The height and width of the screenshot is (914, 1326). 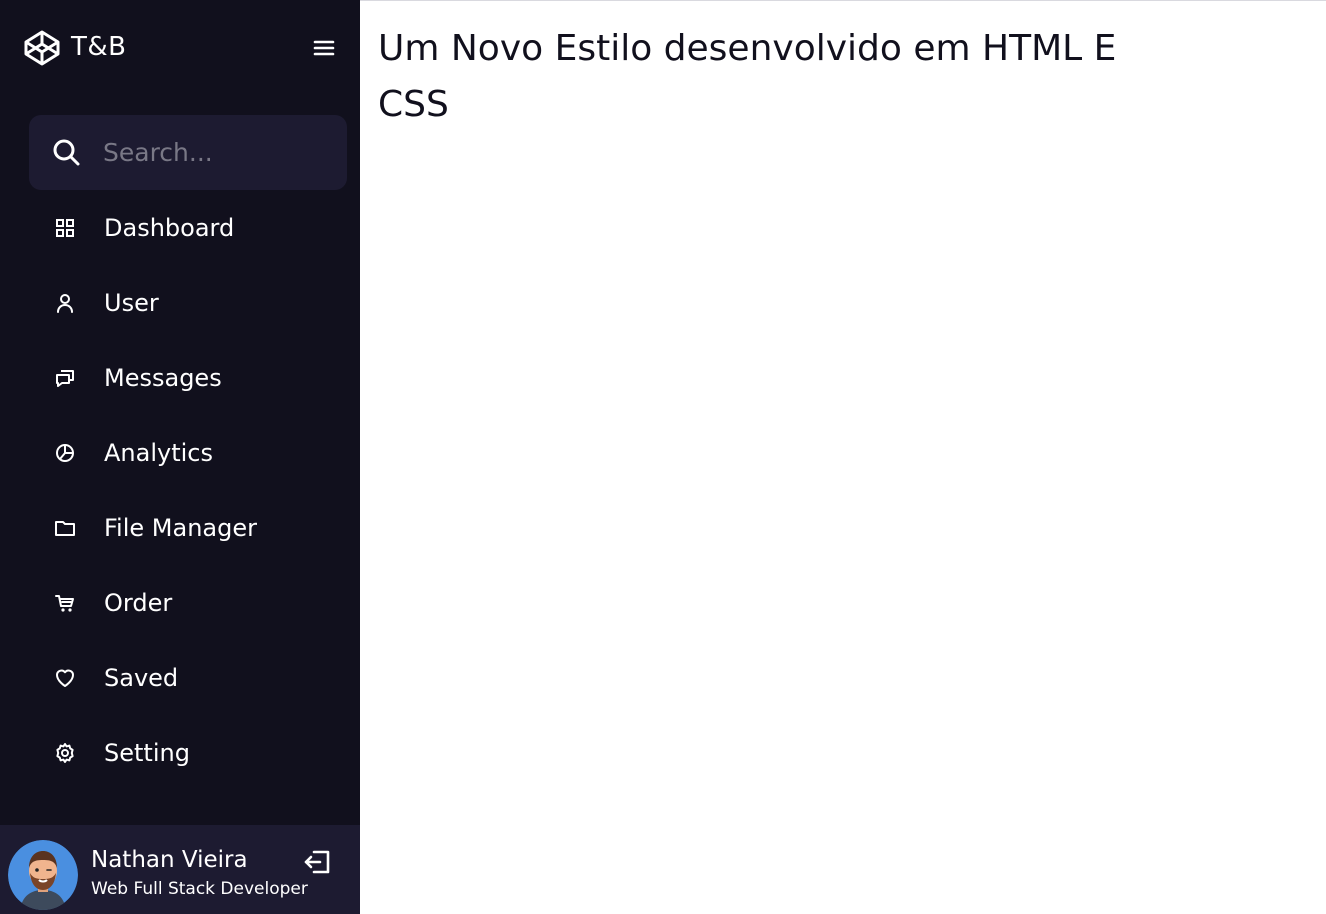 I want to click on hamburger-icon, so click(x=324, y=48).